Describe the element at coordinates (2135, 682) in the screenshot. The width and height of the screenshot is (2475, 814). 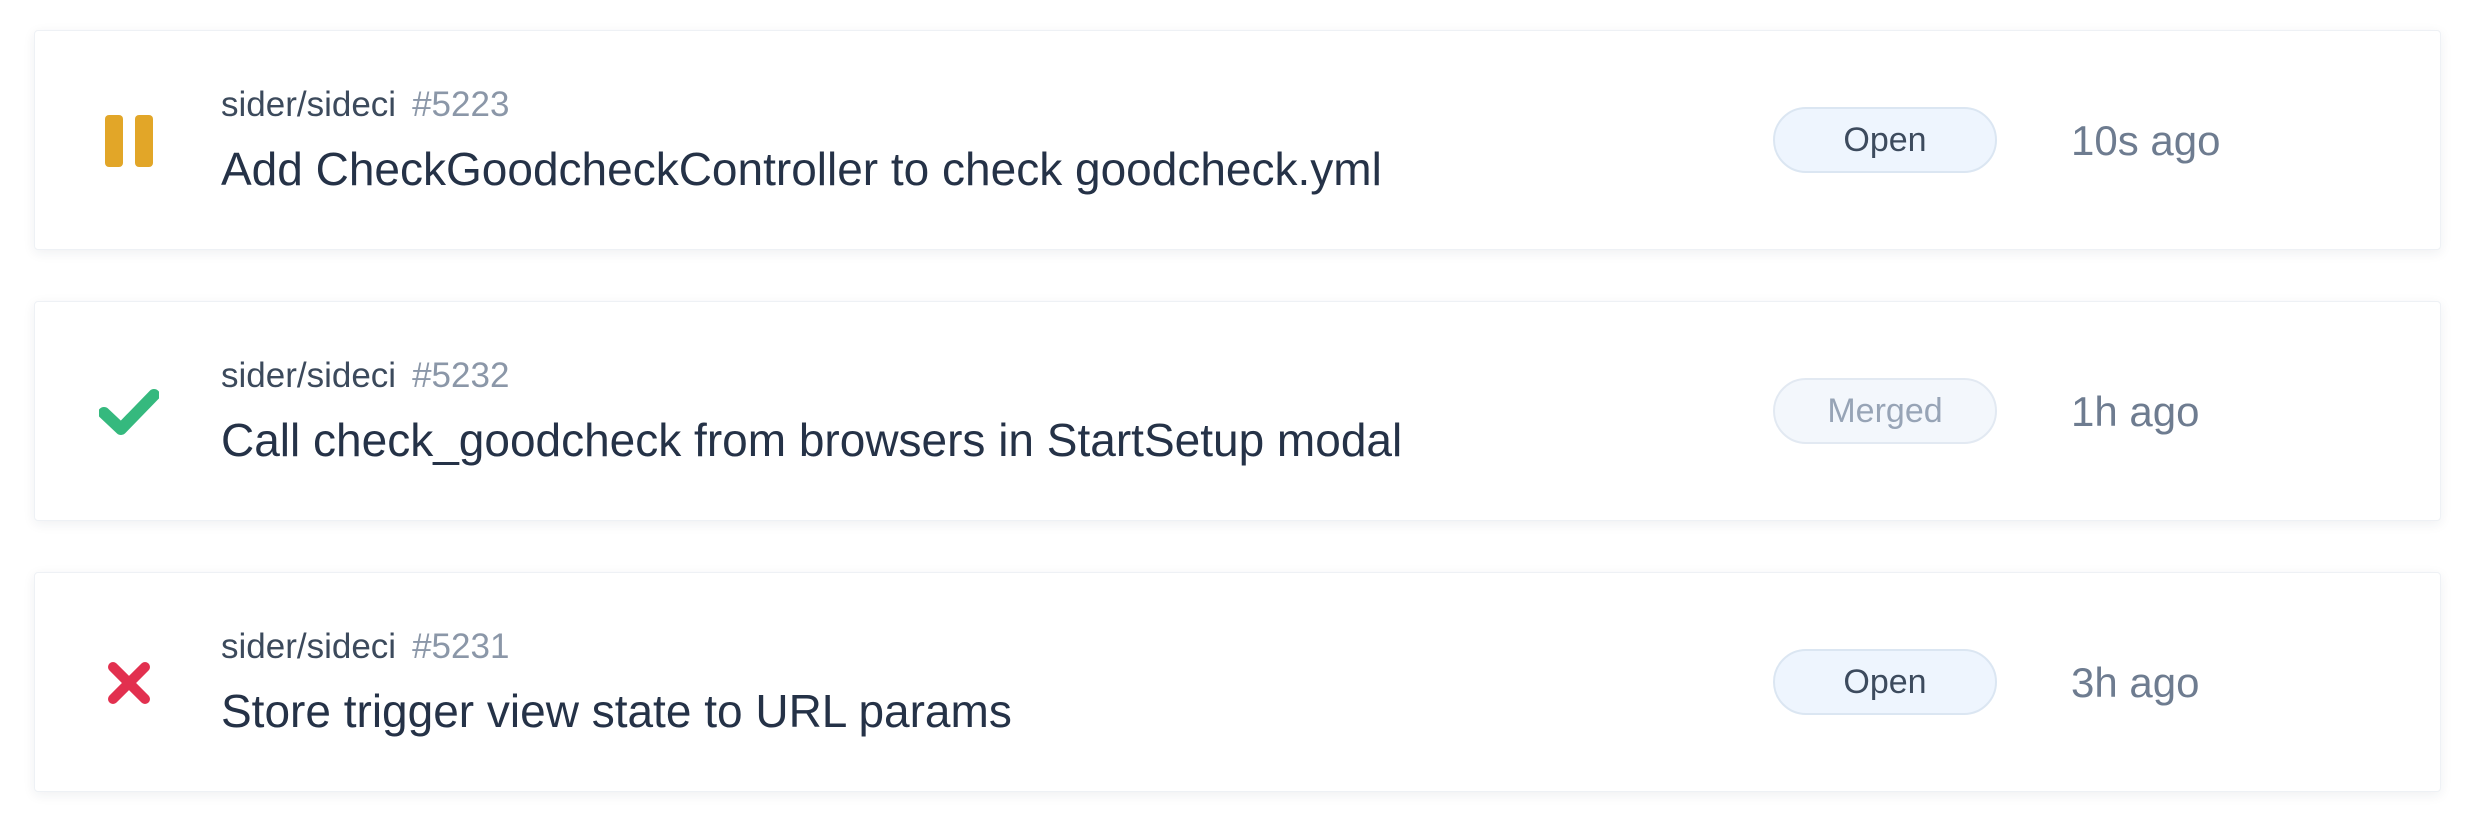
I see `timestamp: 3h ago` at that location.